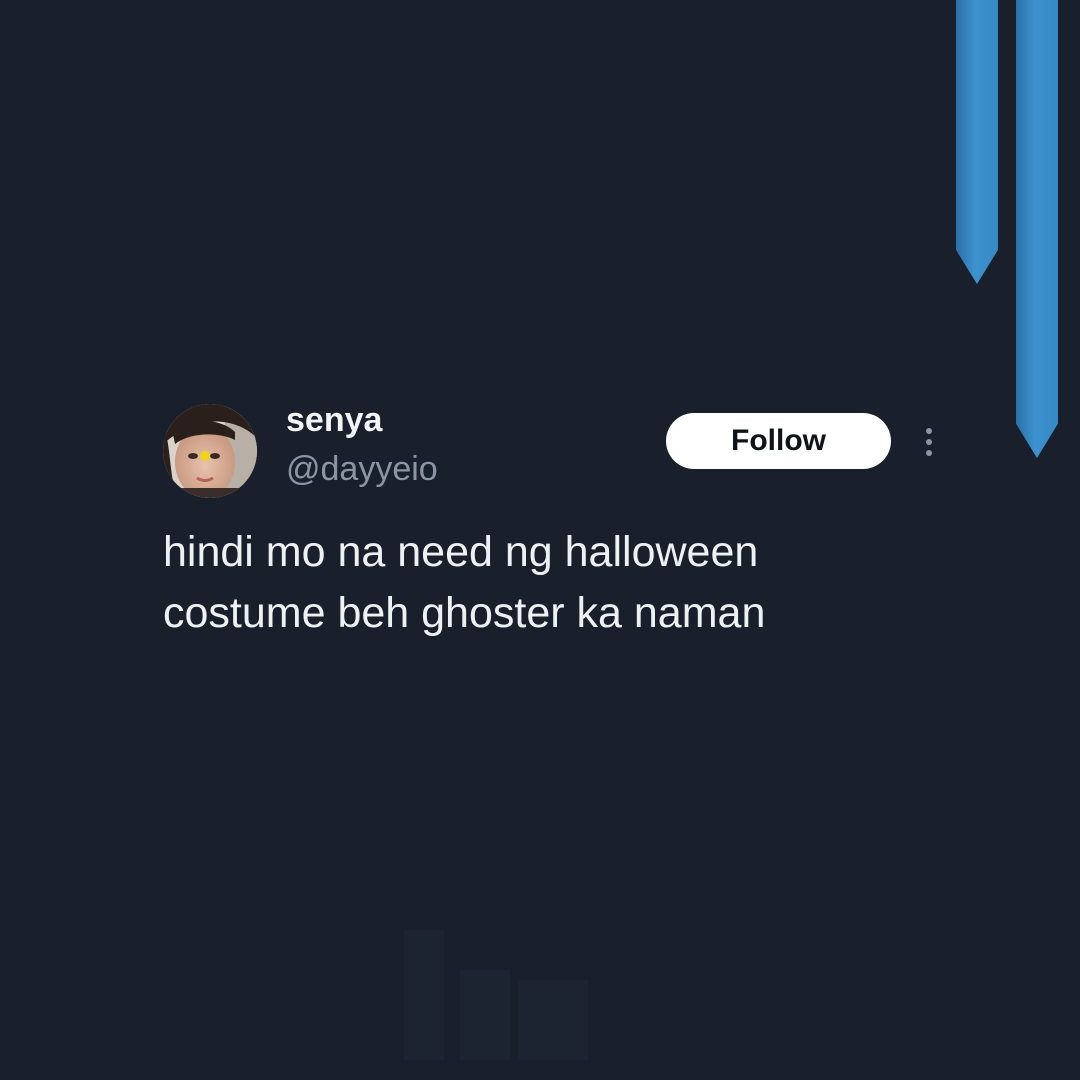  I want to click on avatar, so click(210, 451).